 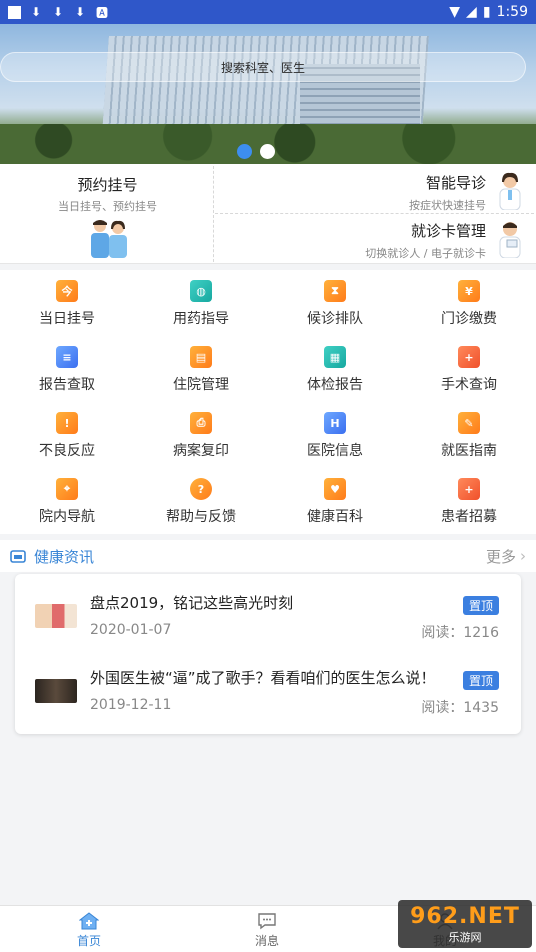 I want to click on grid-item-label: 病案复印, so click(x=201, y=451).